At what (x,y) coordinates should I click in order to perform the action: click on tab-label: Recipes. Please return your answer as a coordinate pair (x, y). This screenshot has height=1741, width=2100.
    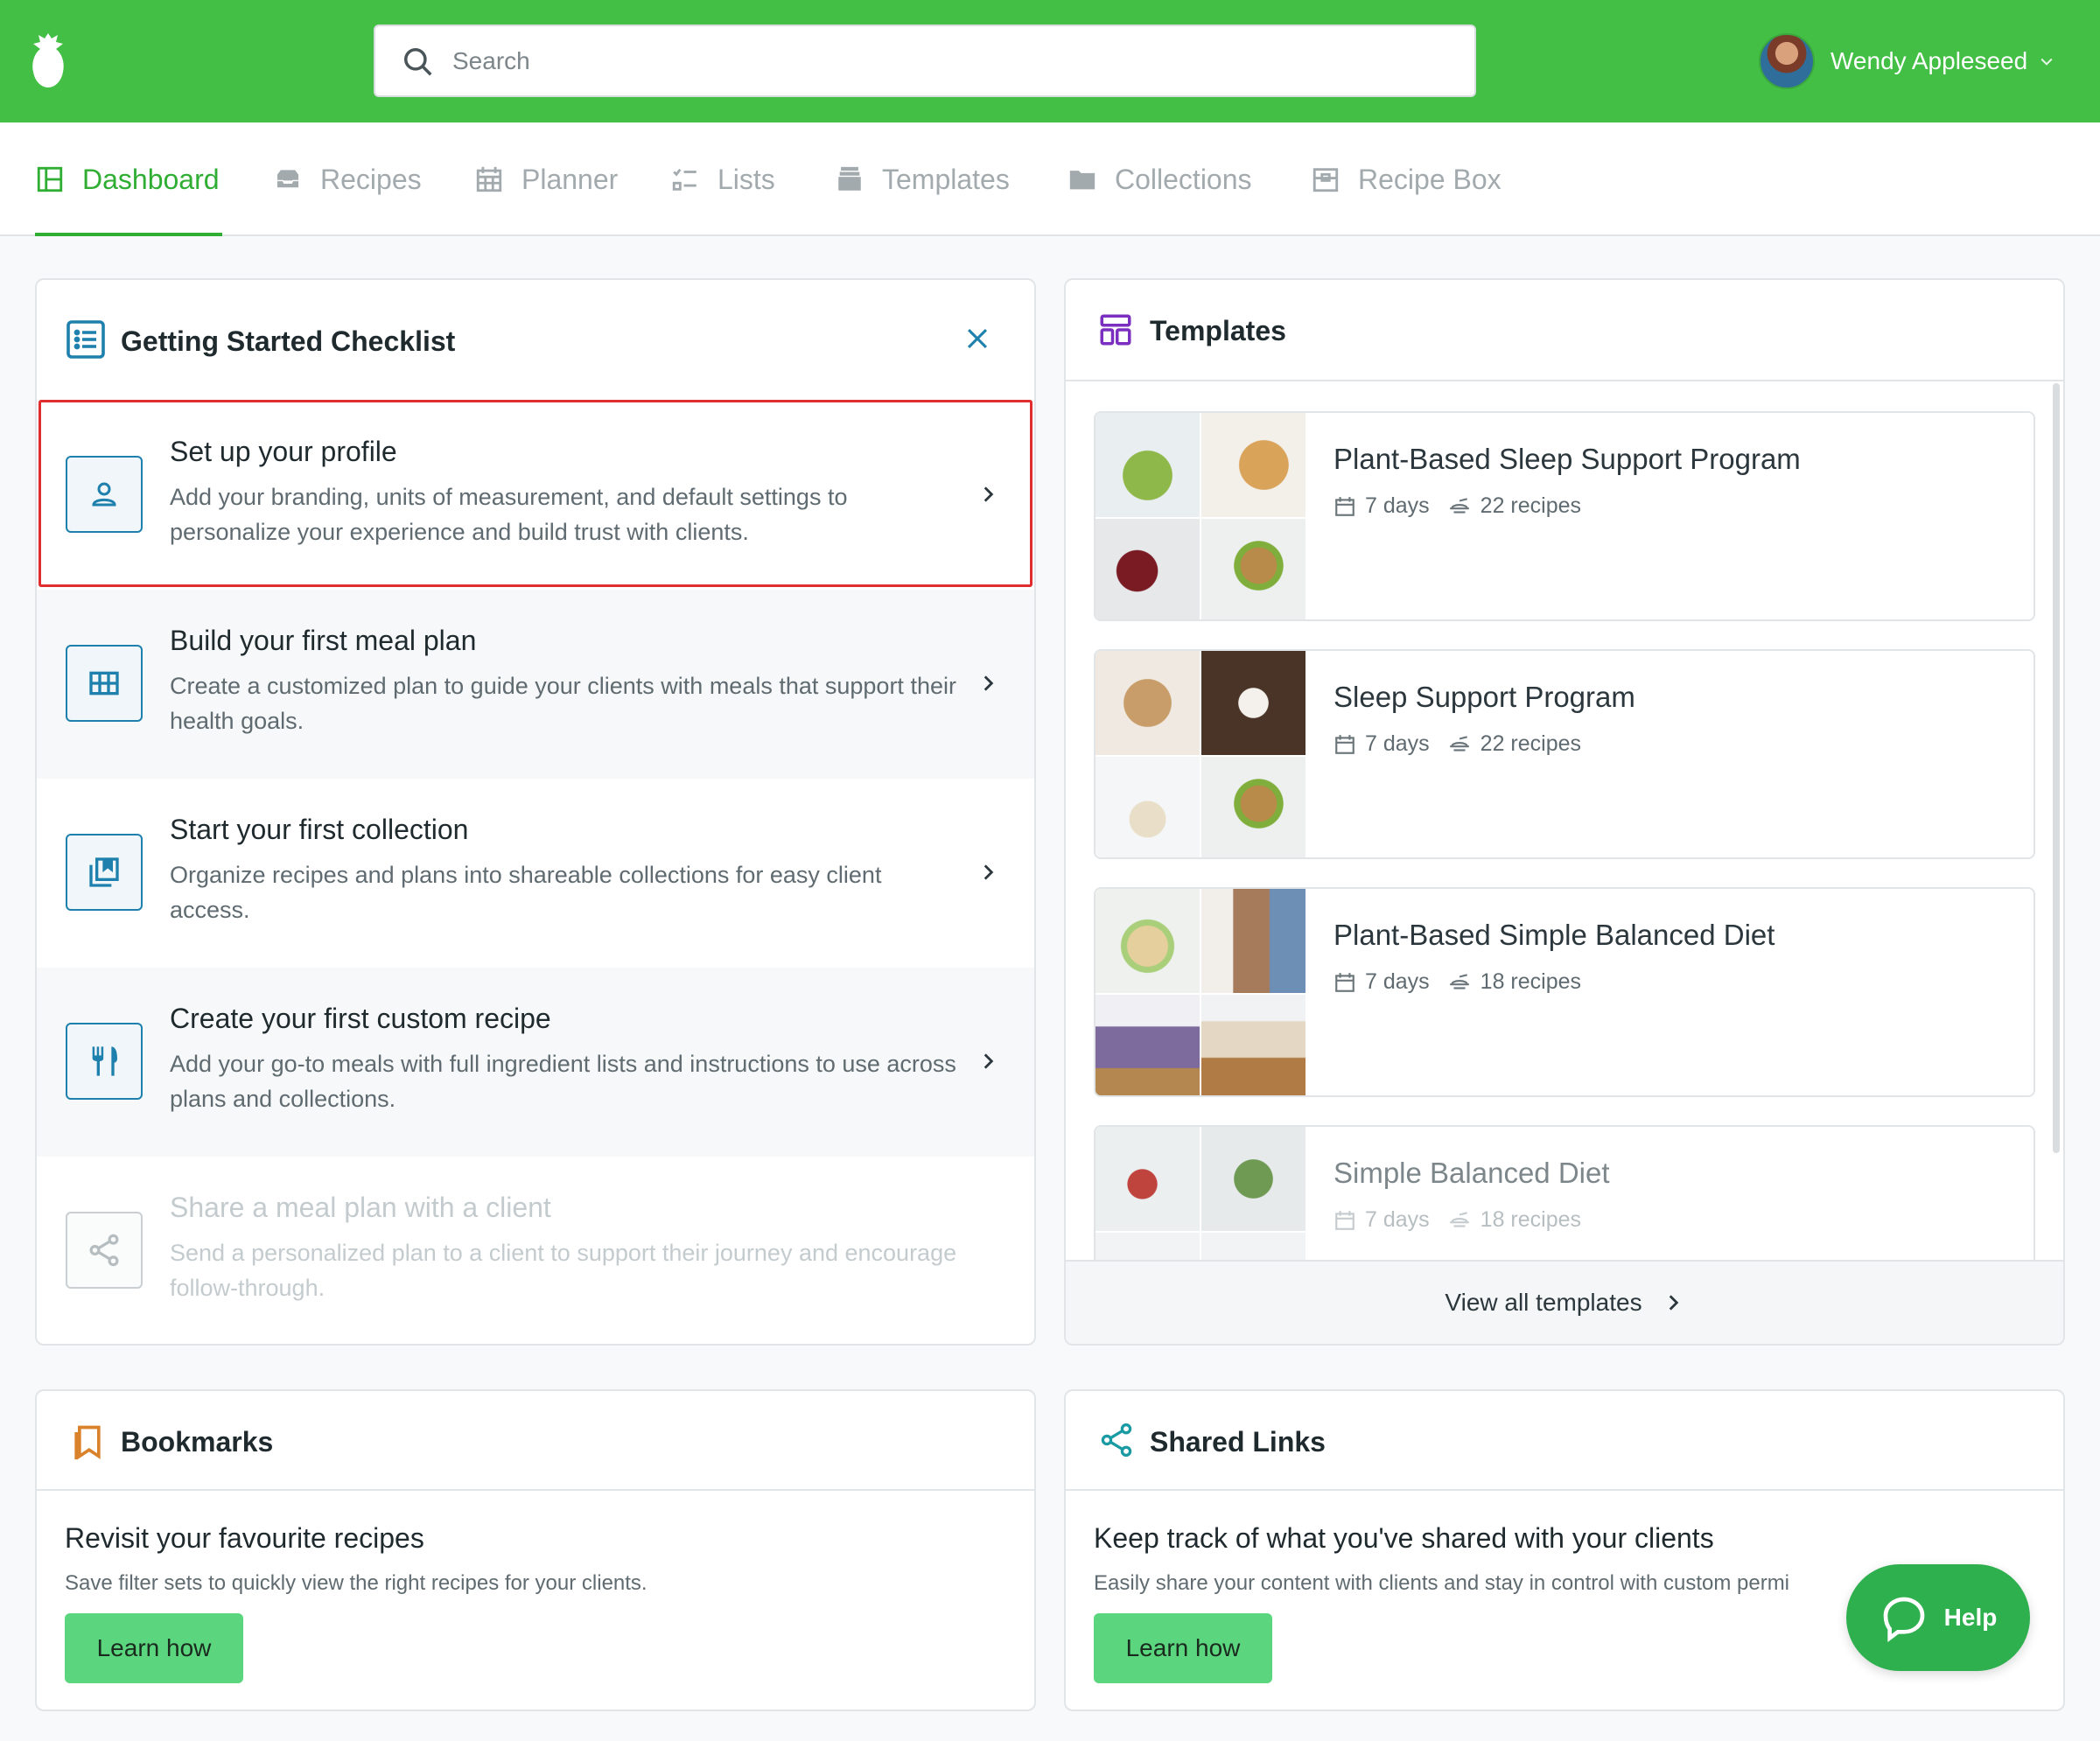
    Looking at the image, I should click on (371, 179).